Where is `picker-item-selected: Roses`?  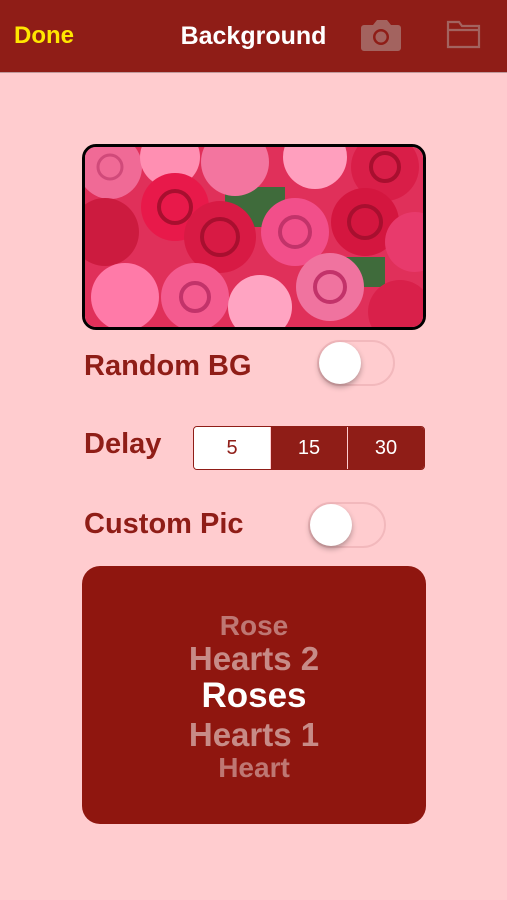
picker-item-selected: Roses is located at coordinates (254, 696).